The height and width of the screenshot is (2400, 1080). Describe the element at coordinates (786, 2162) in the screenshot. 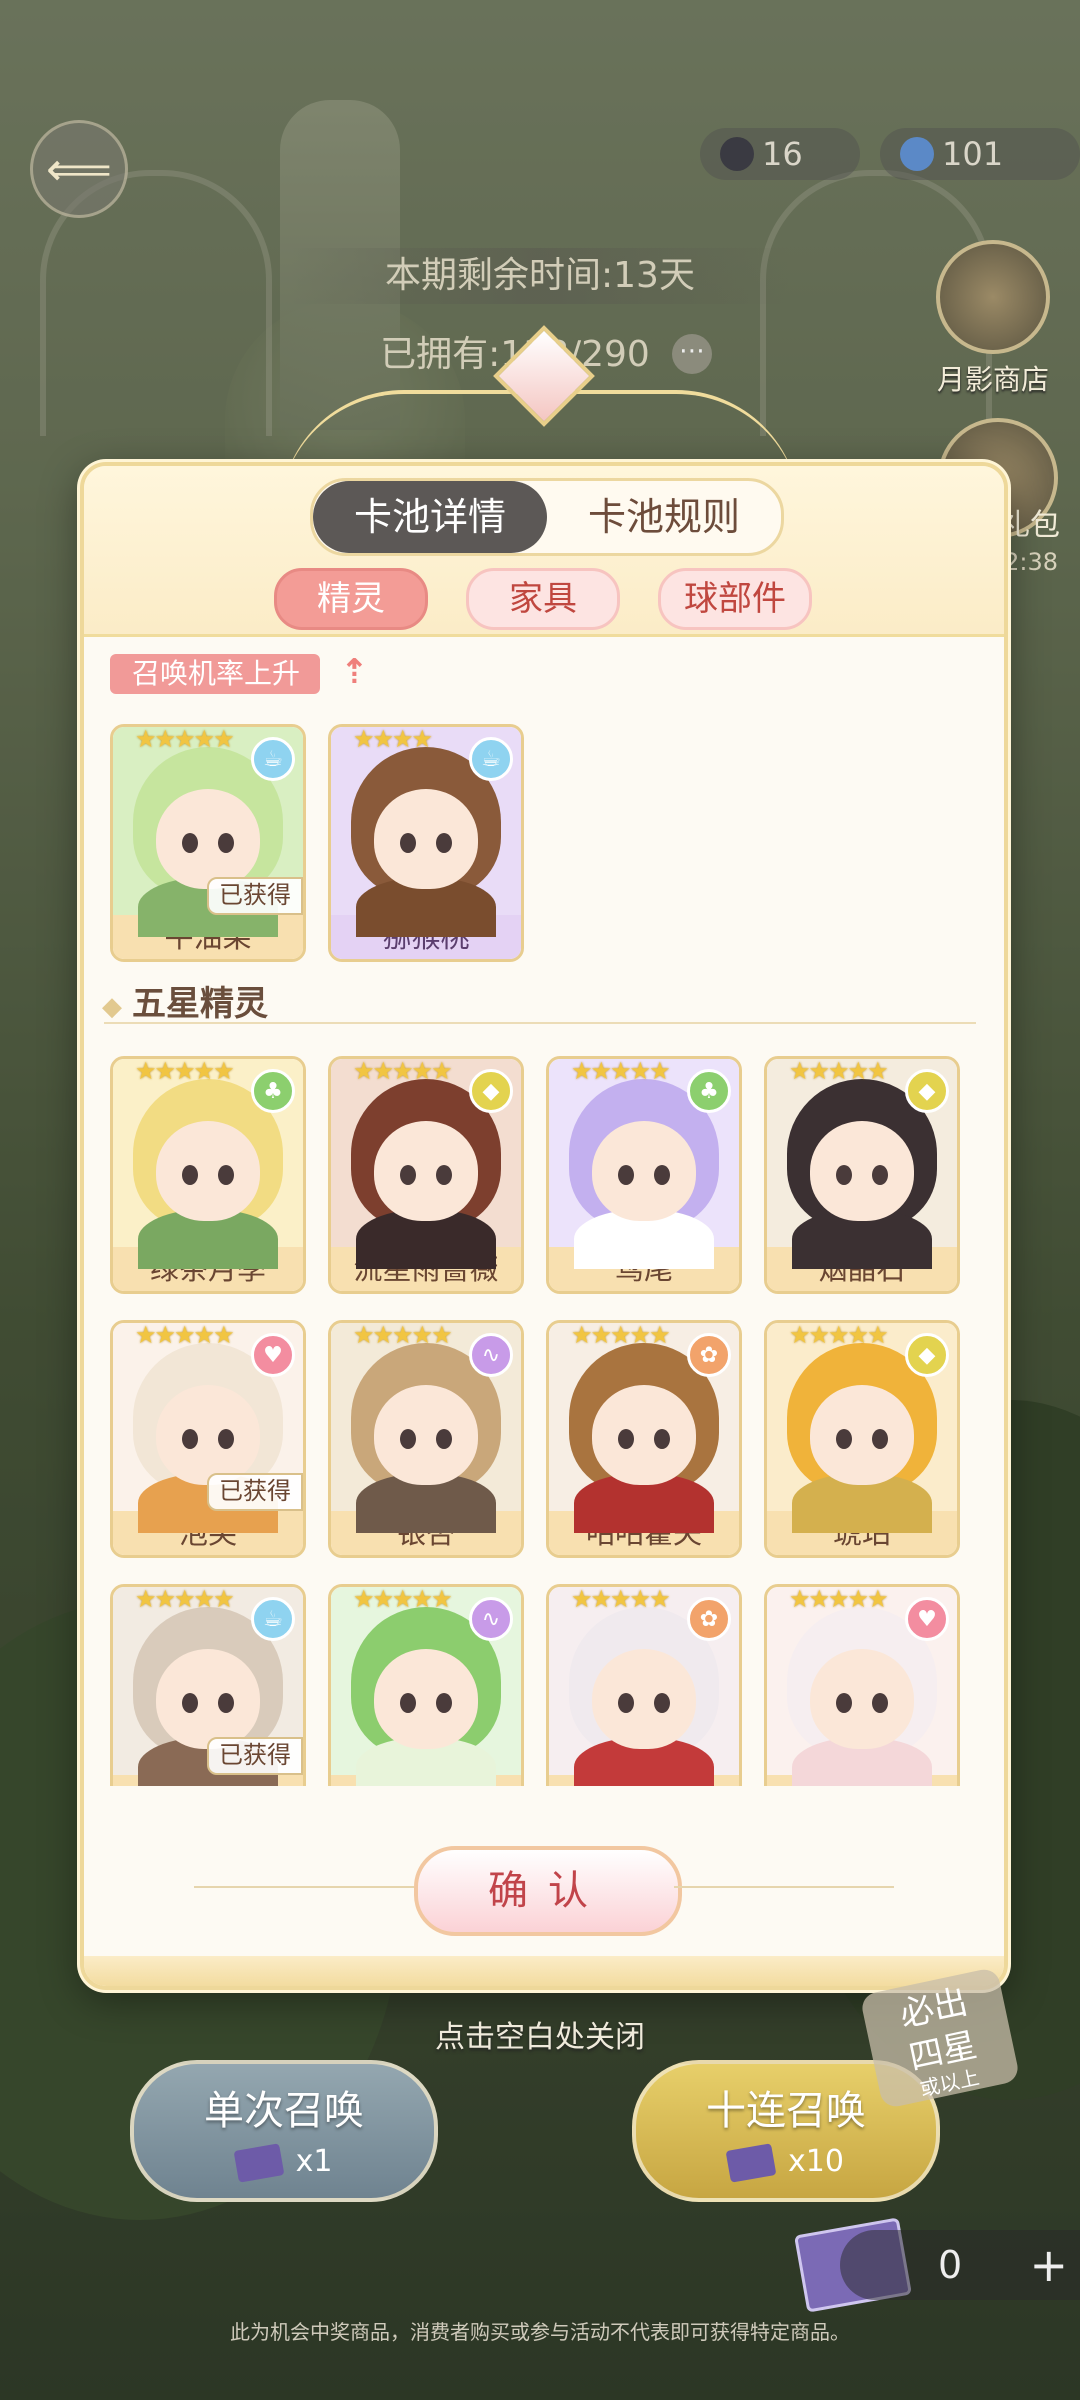

I see `ten-summon-cost: x10` at that location.